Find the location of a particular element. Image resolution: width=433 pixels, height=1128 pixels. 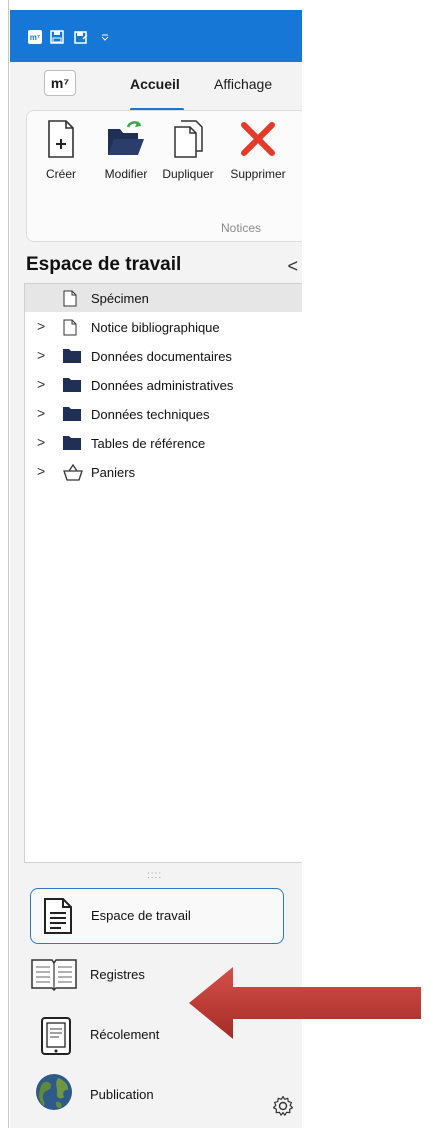

tab-affichage: Affichage is located at coordinates (243, 84).